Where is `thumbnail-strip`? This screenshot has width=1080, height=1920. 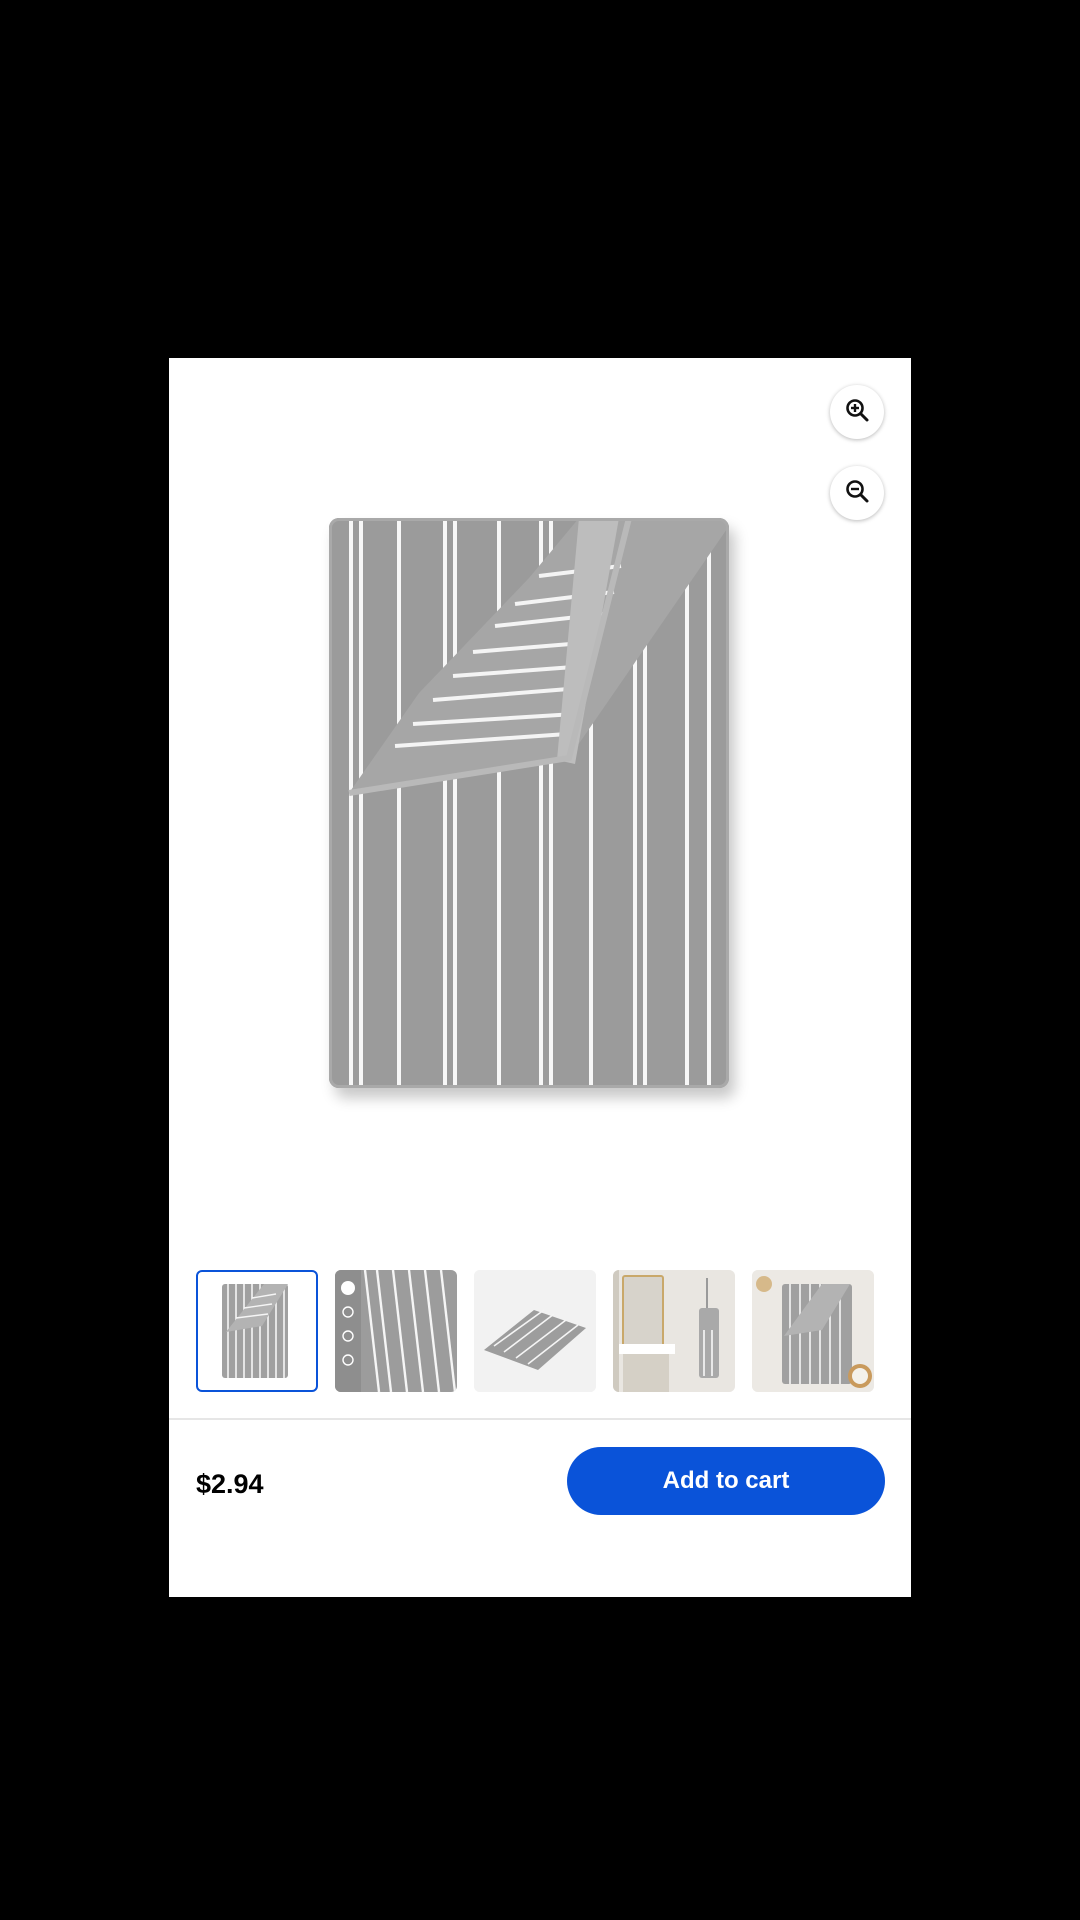 thumbnail-strip is located at coordinates (541, 1331).